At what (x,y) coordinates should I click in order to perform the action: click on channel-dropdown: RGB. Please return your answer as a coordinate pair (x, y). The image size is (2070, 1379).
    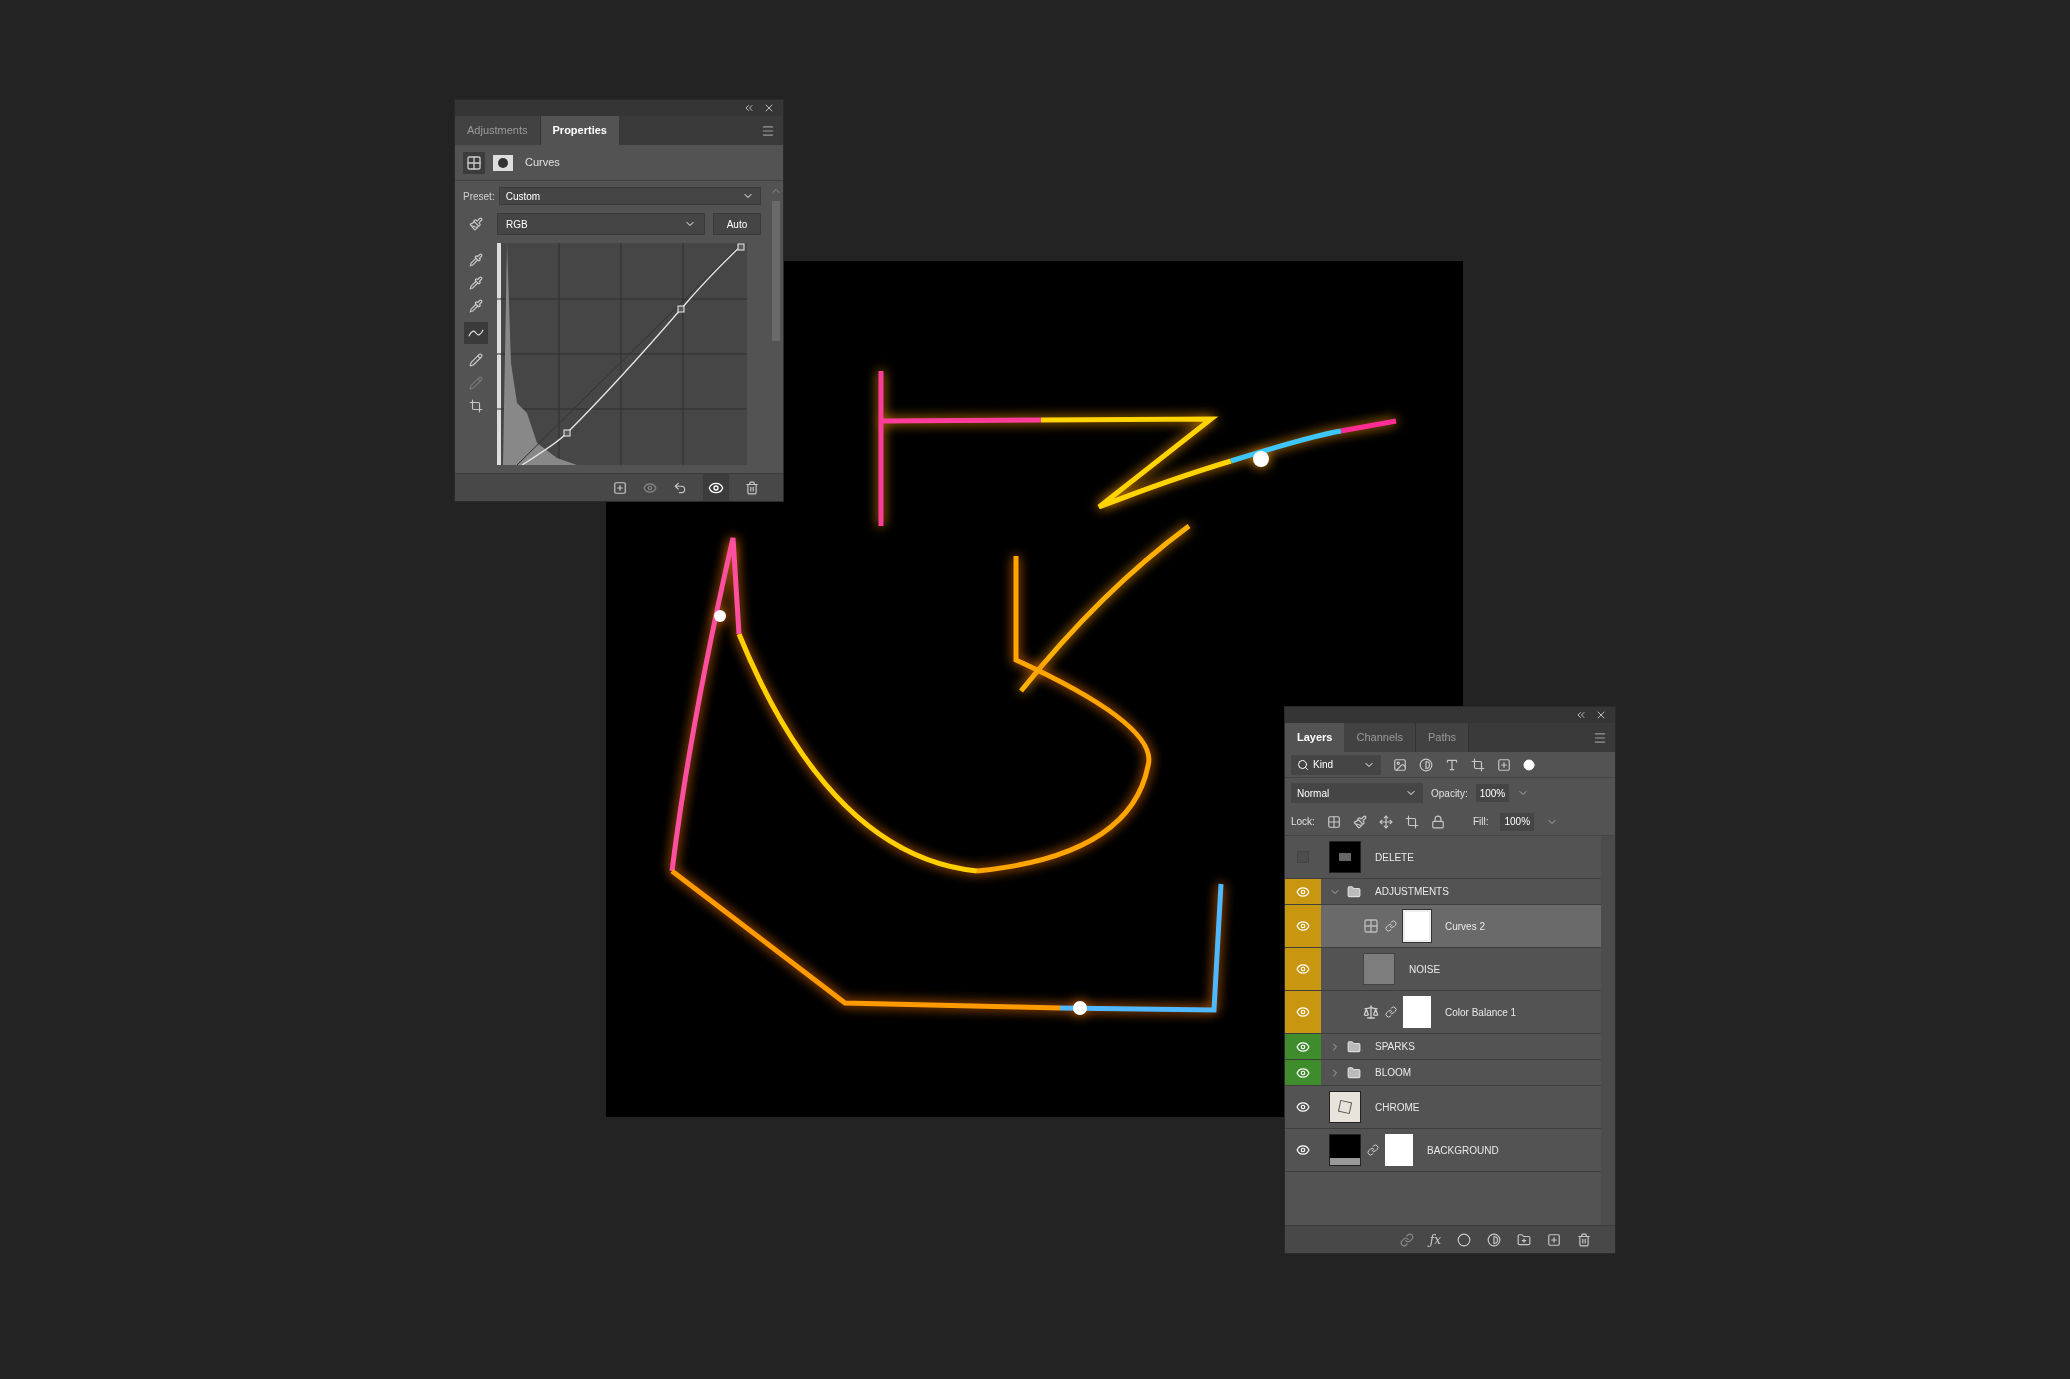
    Looking at the image, I should click on (601, 224).